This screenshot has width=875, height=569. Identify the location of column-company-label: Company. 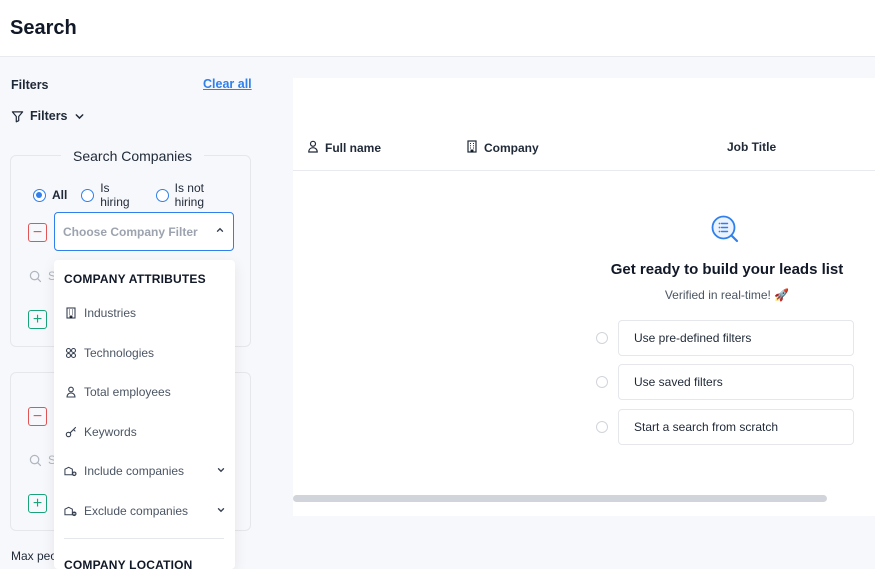
(511, 148).